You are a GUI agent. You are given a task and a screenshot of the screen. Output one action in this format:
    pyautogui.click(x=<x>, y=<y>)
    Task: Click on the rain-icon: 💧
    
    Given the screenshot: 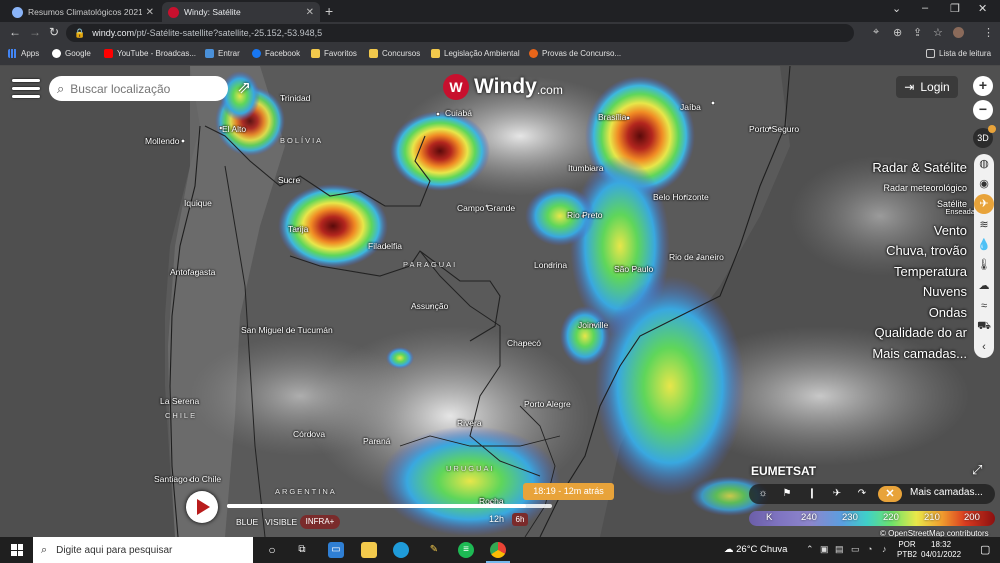 What is the action you would take?
    pyautogui.click(x=984, y=245)
    